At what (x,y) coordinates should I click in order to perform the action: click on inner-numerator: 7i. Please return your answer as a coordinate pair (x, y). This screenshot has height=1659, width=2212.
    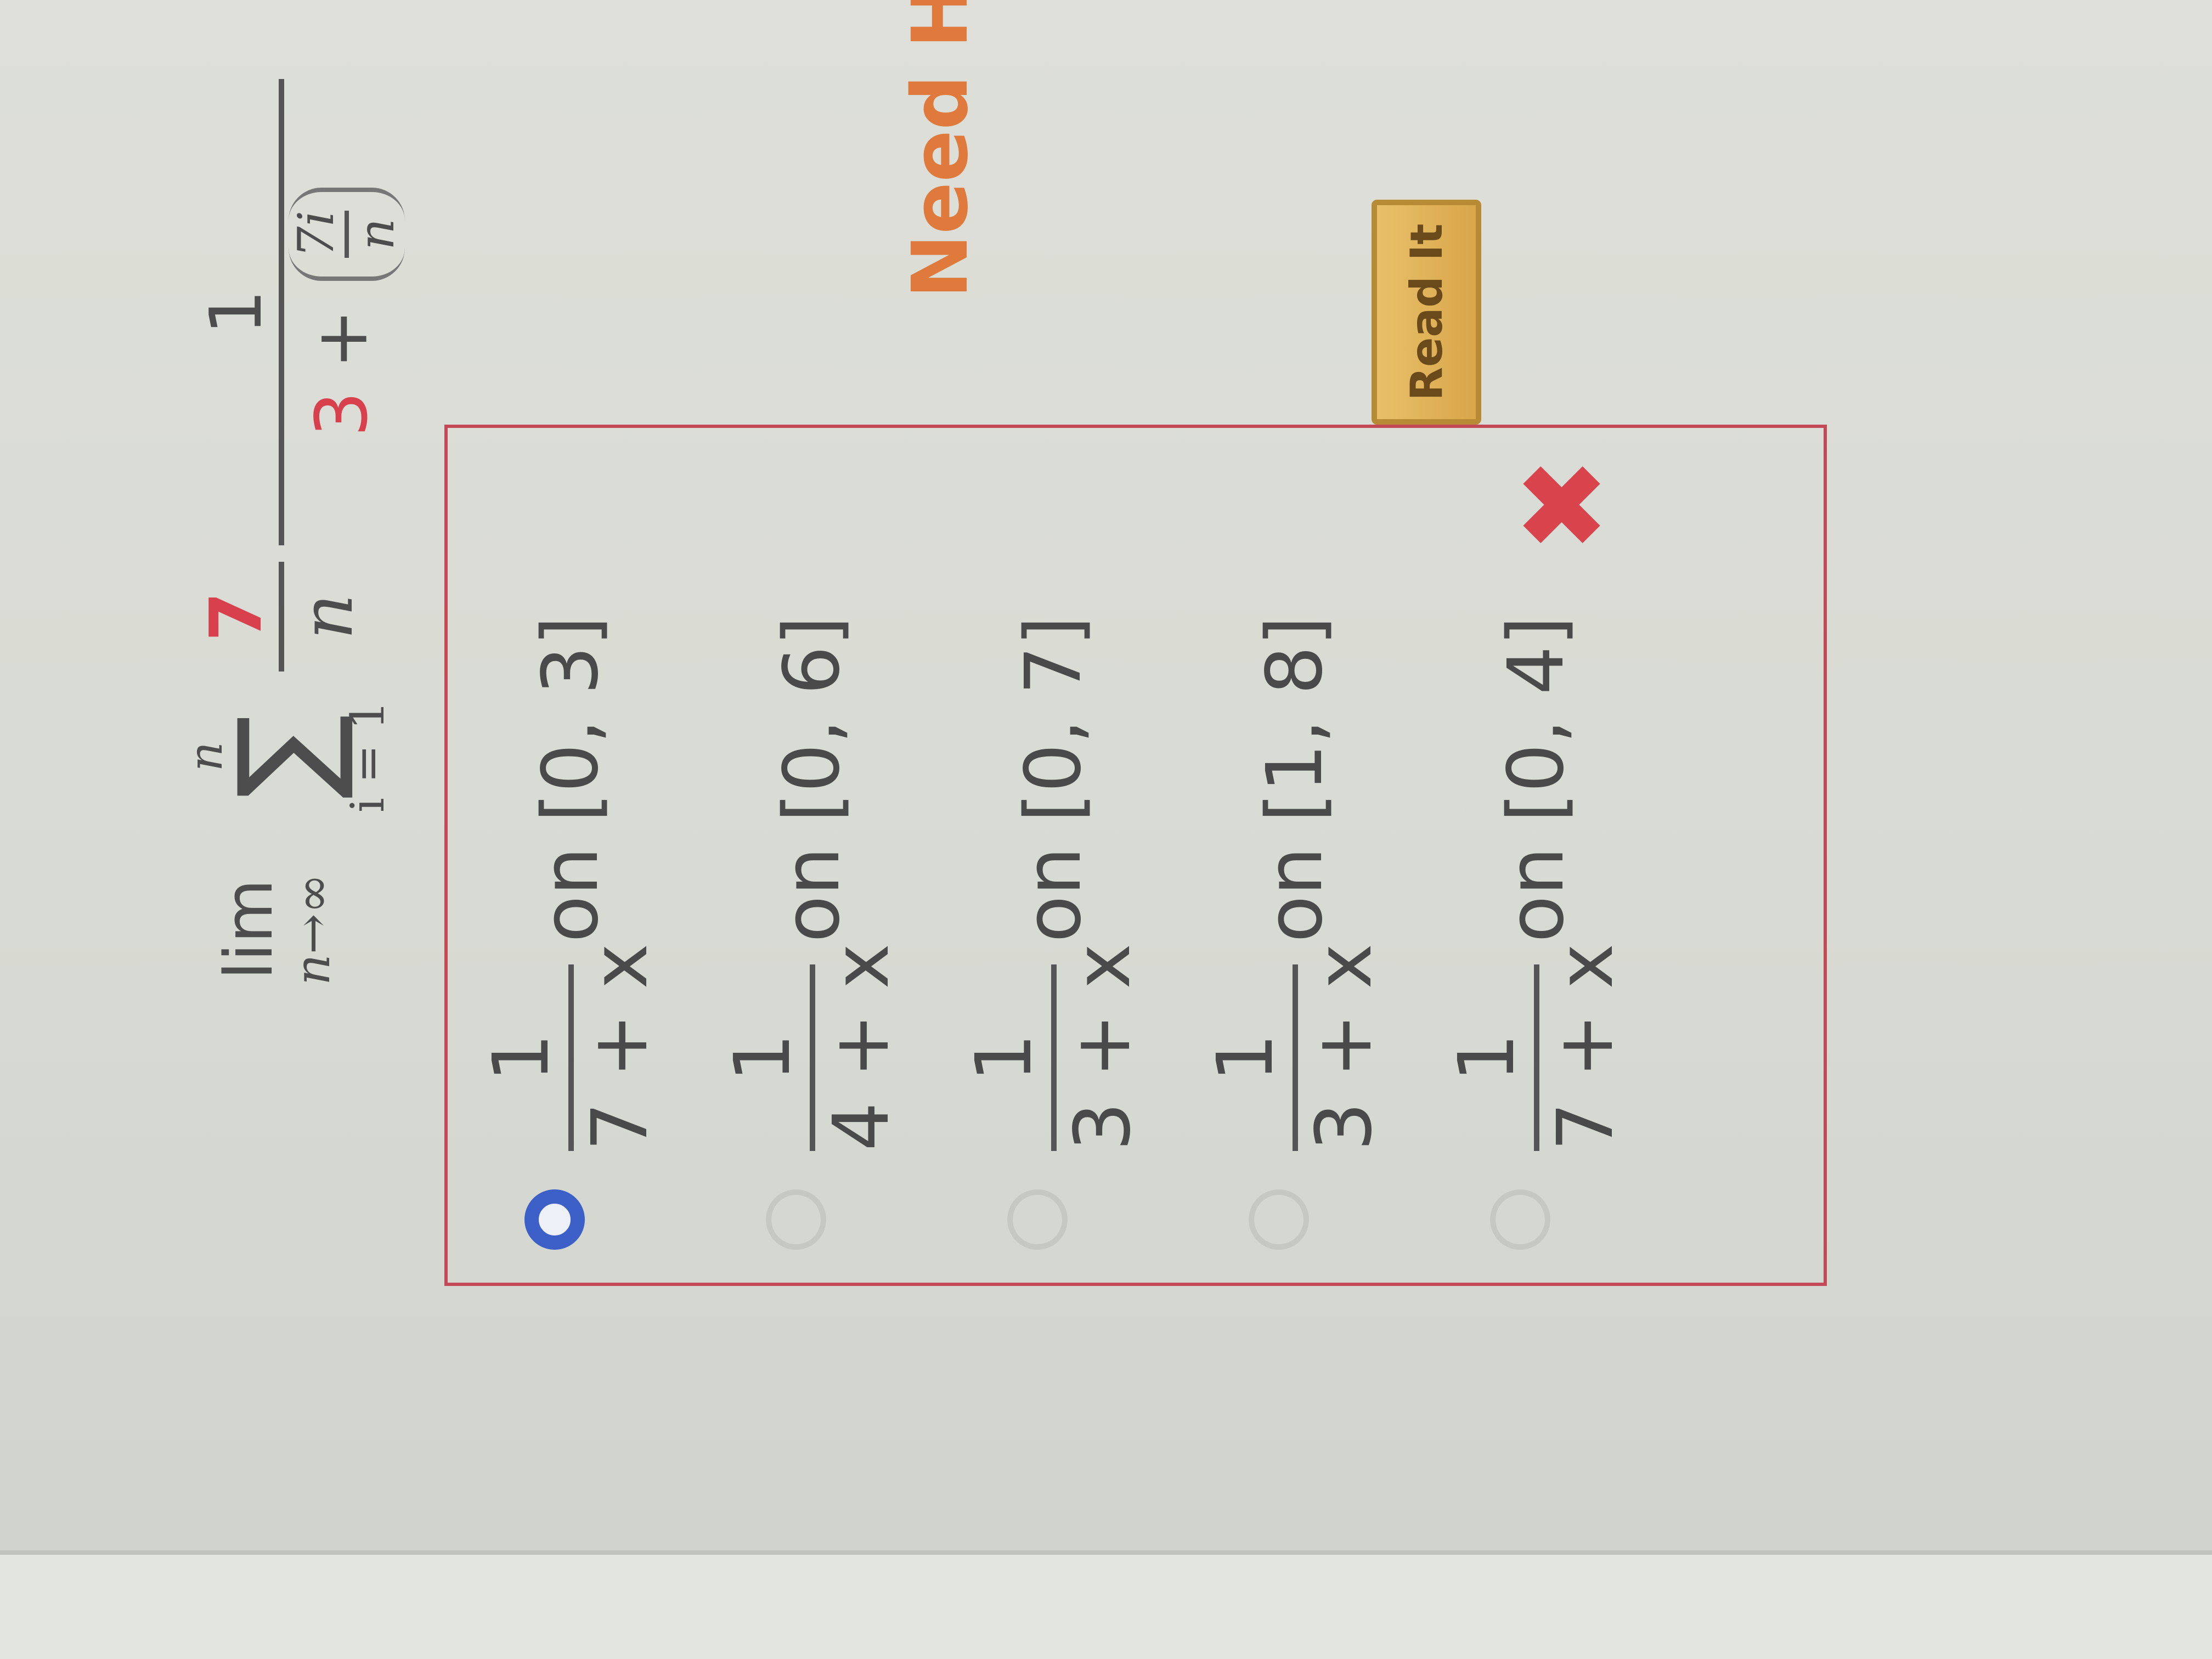
    Looking at the image, I should click on (316, 234).